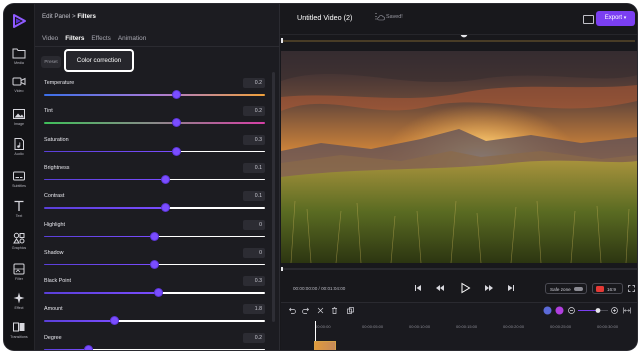 The image size is (640, 354). I want to click on slider-label: Tint, so click(48, 111).